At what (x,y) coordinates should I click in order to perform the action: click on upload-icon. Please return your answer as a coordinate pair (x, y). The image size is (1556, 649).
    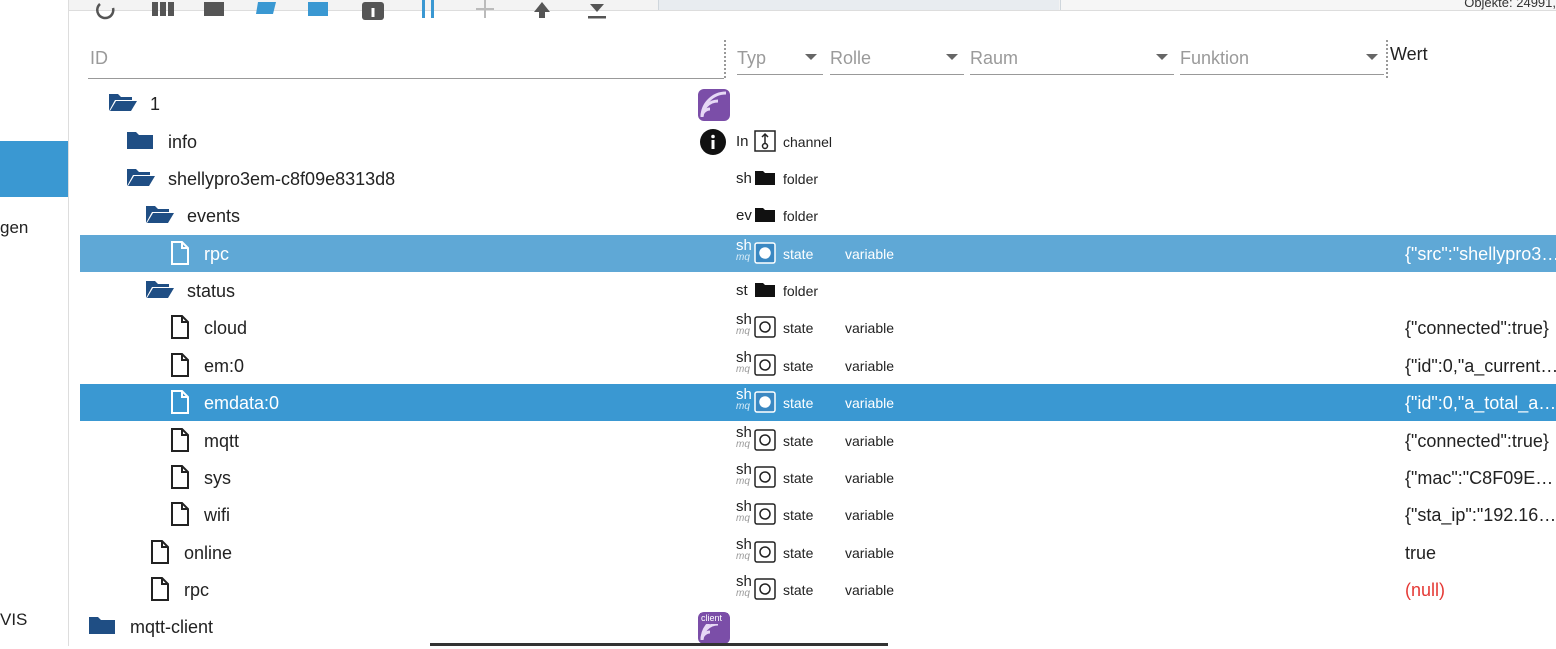
    Looking at the image, I should click on (542, 10).